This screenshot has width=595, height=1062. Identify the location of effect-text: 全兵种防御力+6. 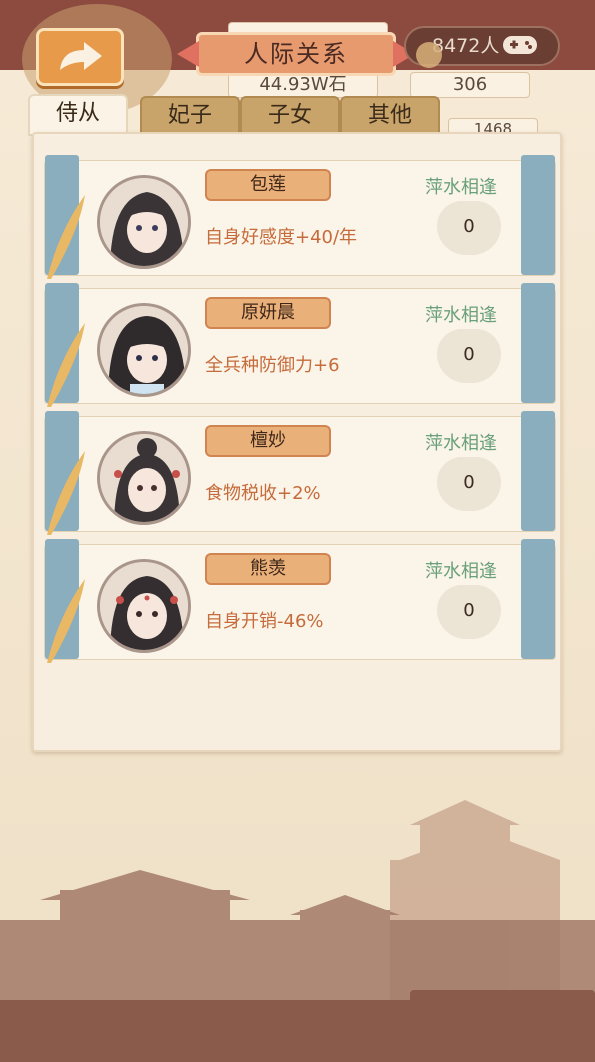
(272, 365).